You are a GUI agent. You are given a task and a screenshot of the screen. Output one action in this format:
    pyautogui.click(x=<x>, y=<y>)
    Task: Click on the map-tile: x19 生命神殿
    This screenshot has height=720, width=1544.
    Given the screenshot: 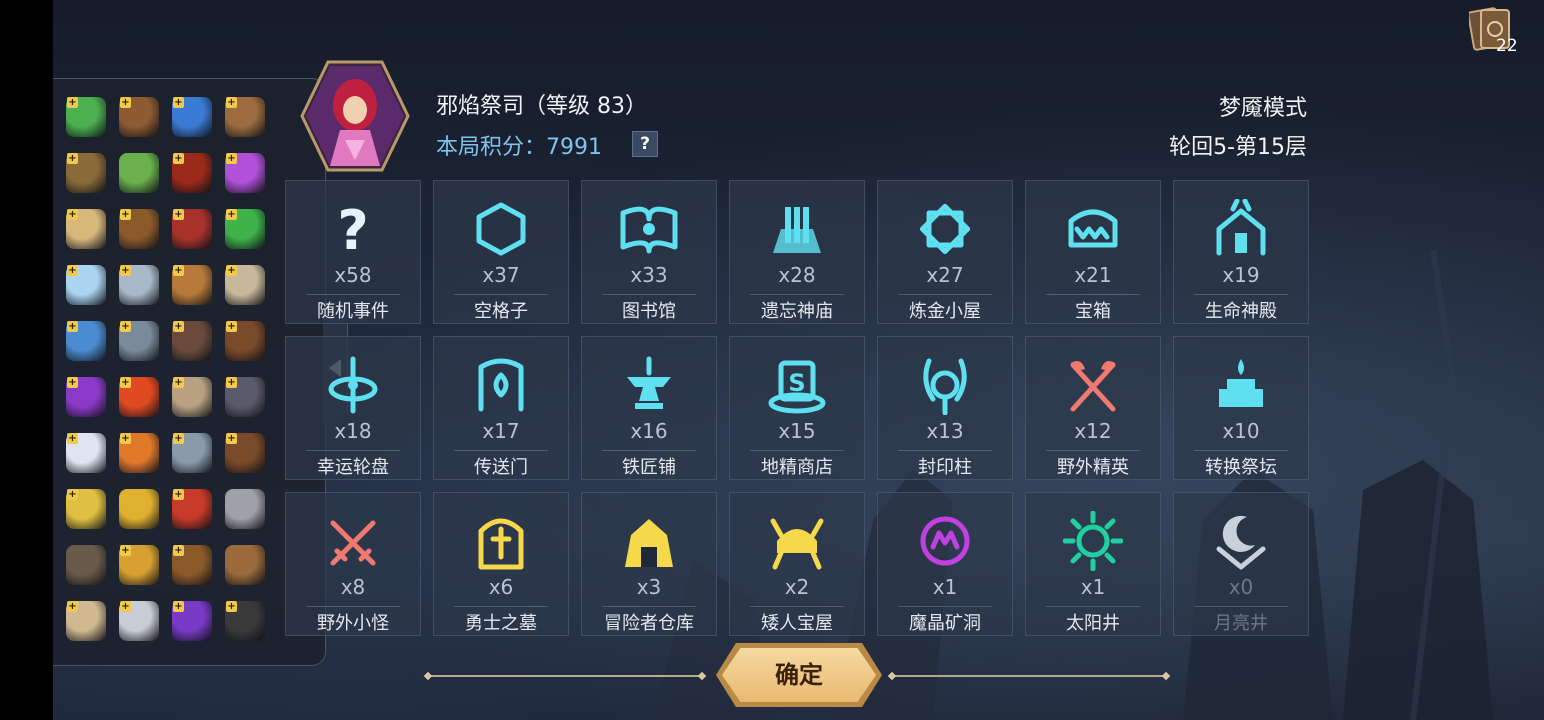 What is the action you would take?
    pyautogui.click(x=1241, y=252)
    